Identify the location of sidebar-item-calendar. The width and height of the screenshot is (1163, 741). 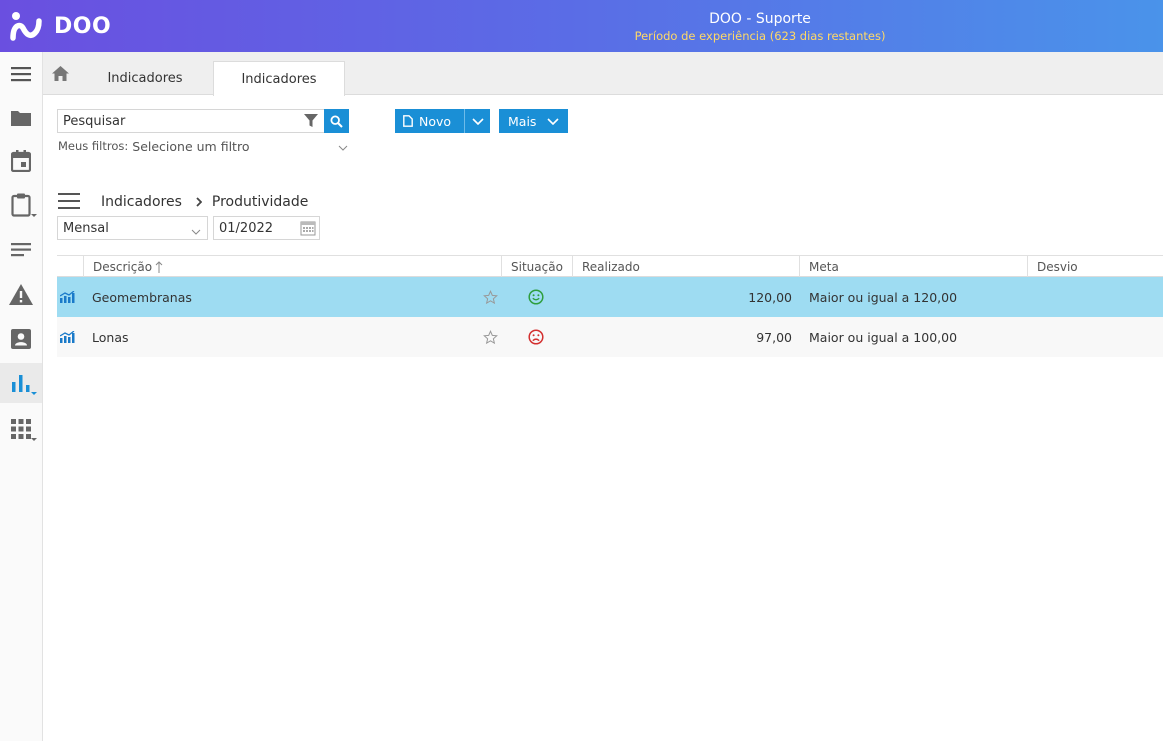
(21, 161).